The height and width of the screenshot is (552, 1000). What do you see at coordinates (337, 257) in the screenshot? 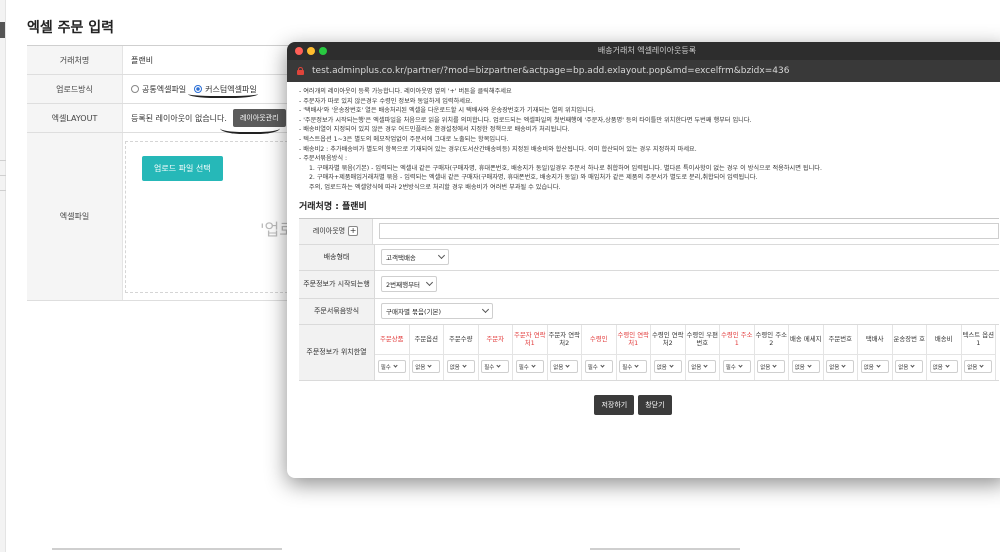
I see `shipping-type-label: 배송형태` at bounding box center [337, 257].